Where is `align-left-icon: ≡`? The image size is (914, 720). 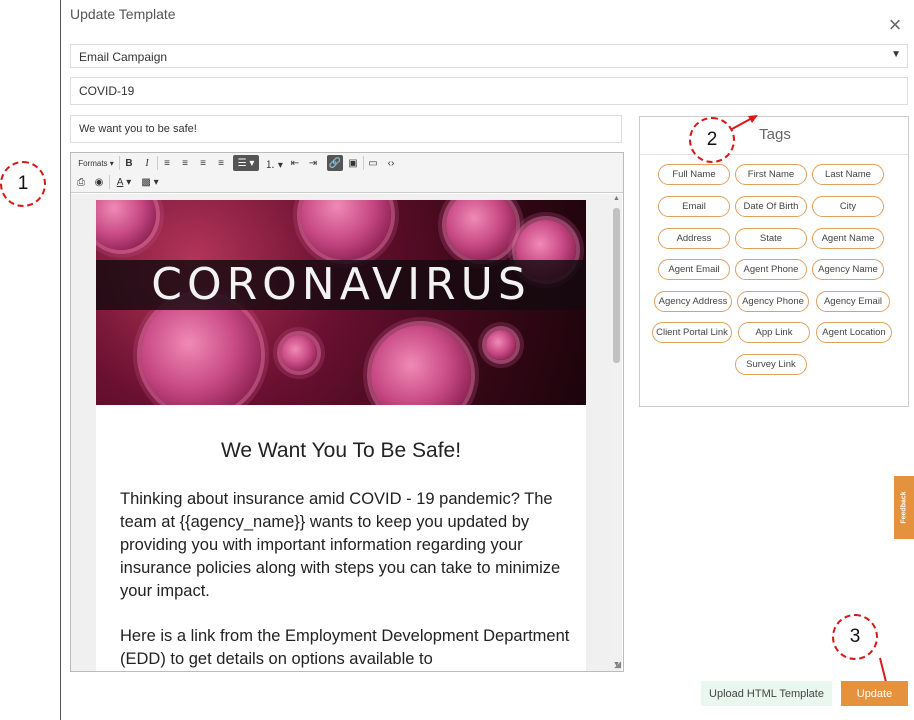 align-left-icon: ≡ is located at coordinates (167, 163).